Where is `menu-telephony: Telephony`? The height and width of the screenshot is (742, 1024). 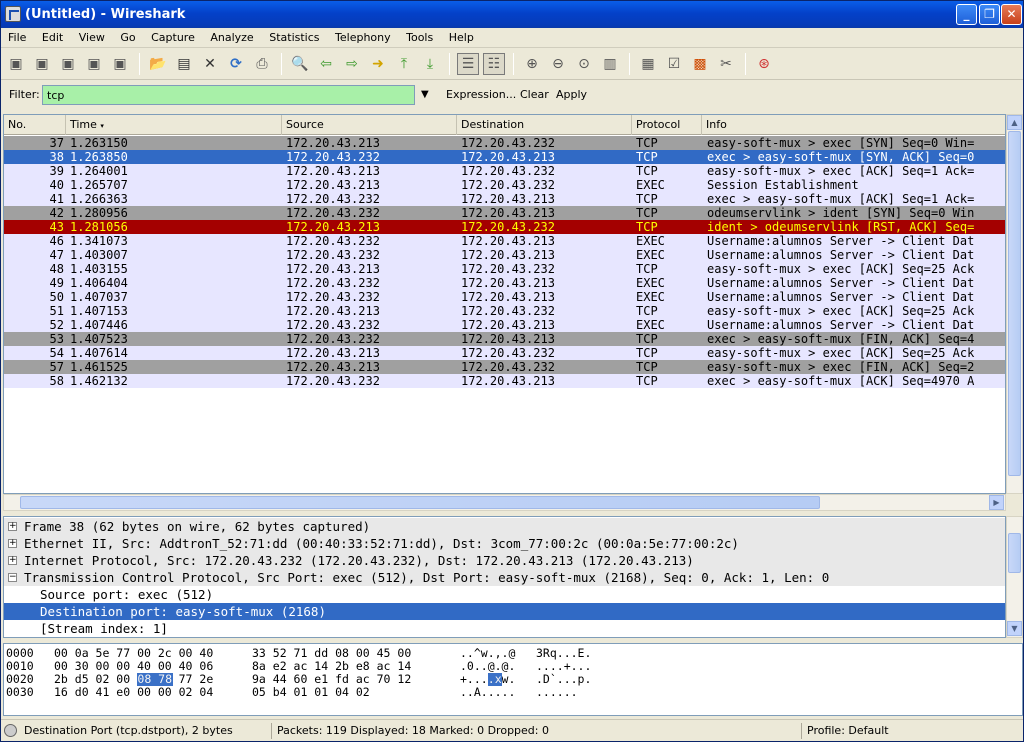 menu-telephony: Telephony is located at coordinates (363, 38).